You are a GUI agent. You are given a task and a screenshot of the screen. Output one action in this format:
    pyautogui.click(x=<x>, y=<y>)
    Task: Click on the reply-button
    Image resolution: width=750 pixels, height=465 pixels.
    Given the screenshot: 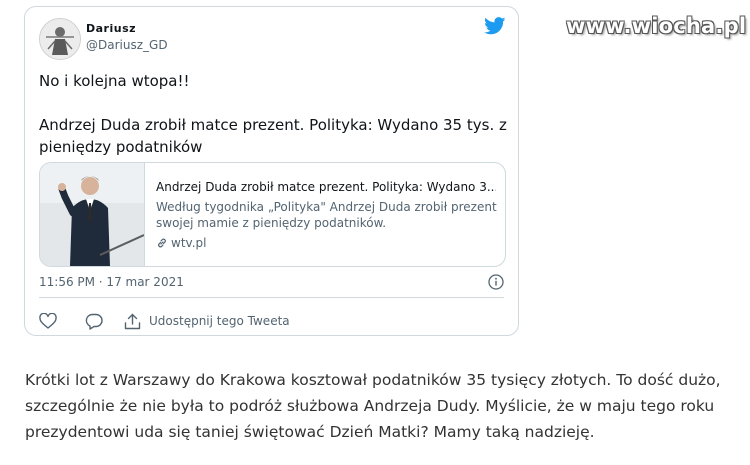 What is the action you would take?
    pyautogui.click(x=104, y=321)
    